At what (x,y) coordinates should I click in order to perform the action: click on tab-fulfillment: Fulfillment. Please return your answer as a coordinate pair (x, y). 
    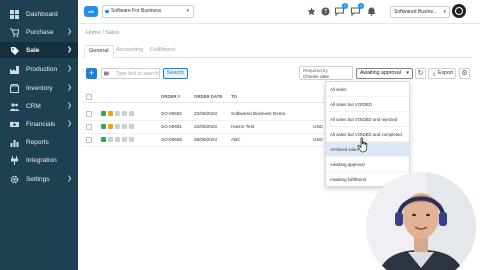
    Looking at the image, I should click on (162, 51).